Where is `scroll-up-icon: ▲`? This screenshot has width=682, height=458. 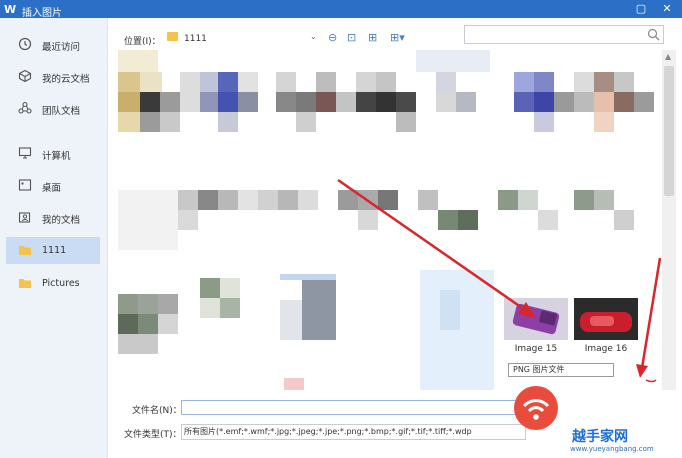 scroll-up-icon: ▲ is located at coordinates (668, 56).